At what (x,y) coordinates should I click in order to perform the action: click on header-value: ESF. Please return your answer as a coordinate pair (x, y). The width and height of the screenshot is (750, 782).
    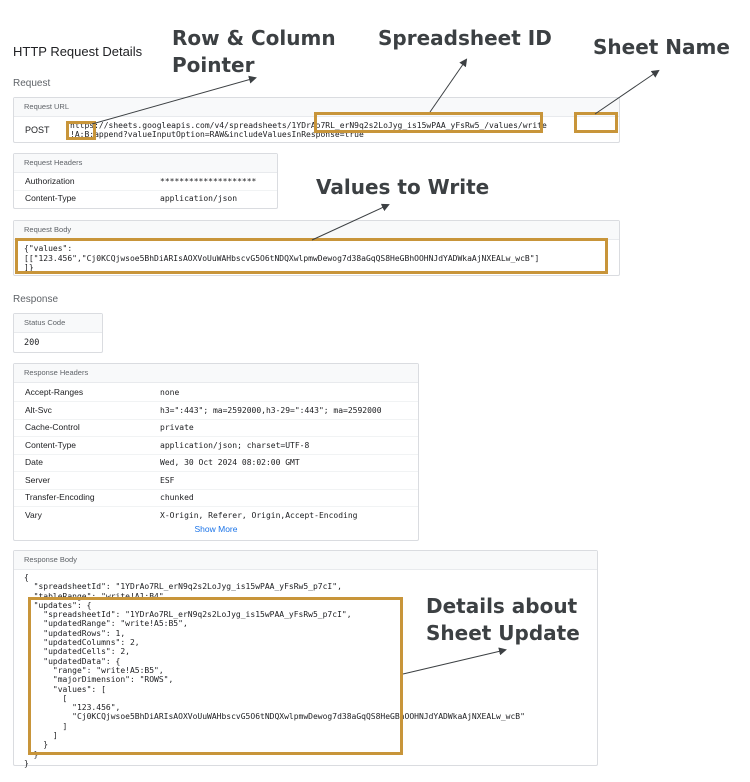
    Looking at the image, I should click on (167, 480).